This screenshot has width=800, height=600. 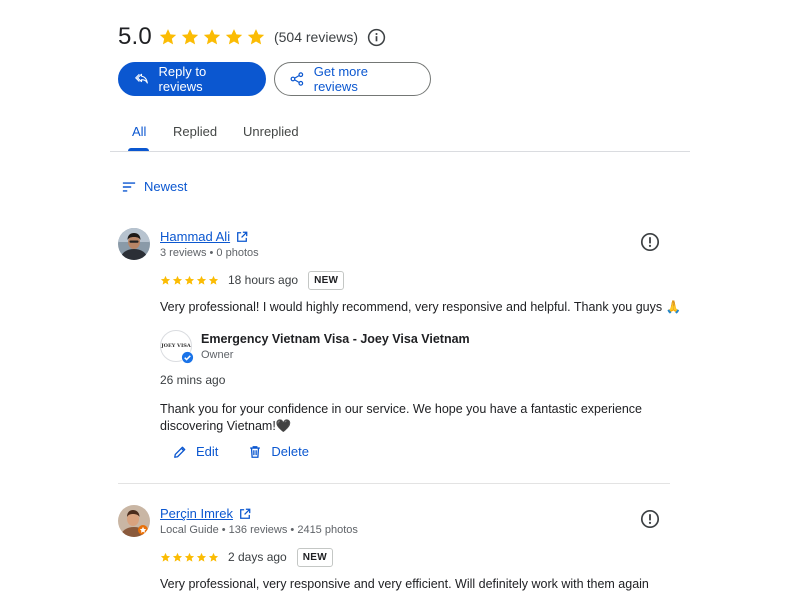 I want to click on review-count: (504 reviews), so click(x=315, y=37).